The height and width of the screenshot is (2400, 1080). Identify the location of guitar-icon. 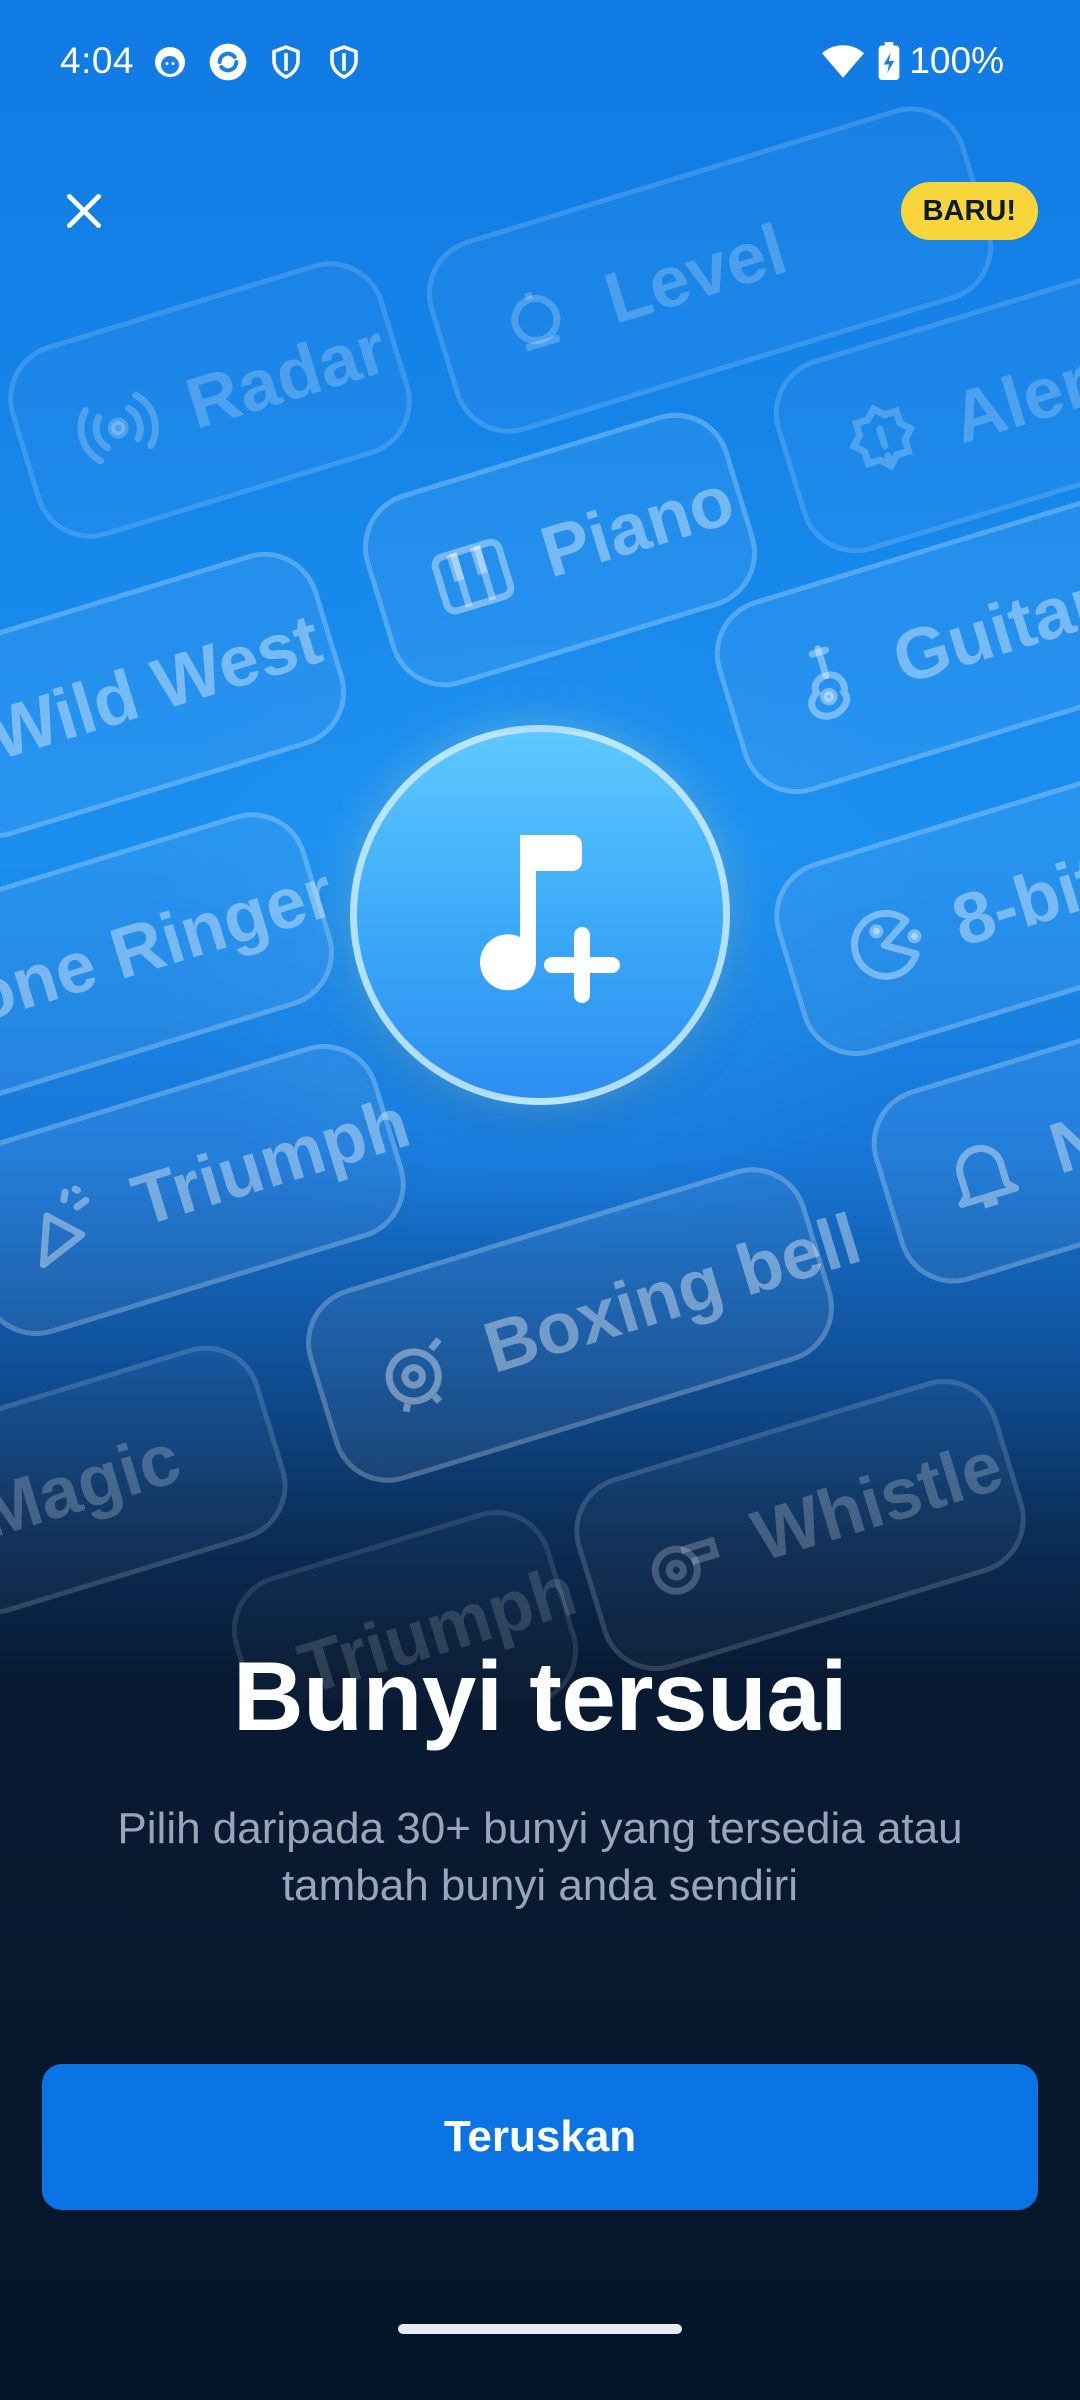
(829, 682).